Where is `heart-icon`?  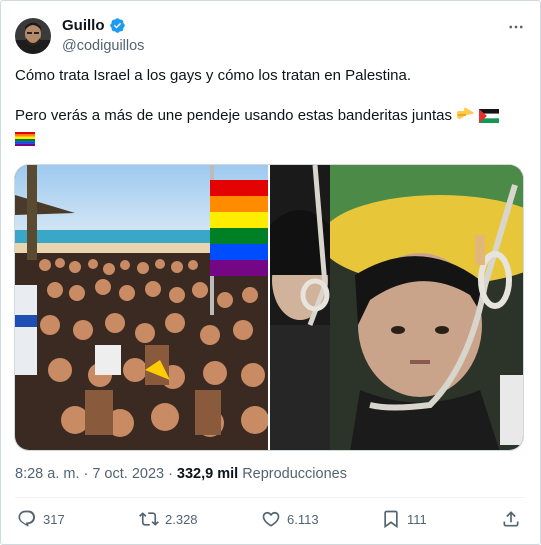
heart-icon is located at coordinates (271, 519).